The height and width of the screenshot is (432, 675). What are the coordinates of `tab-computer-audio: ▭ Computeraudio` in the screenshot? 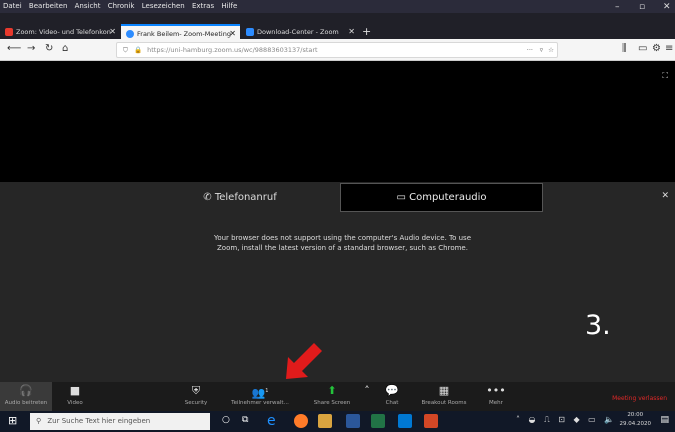 It's located at (441, 197).